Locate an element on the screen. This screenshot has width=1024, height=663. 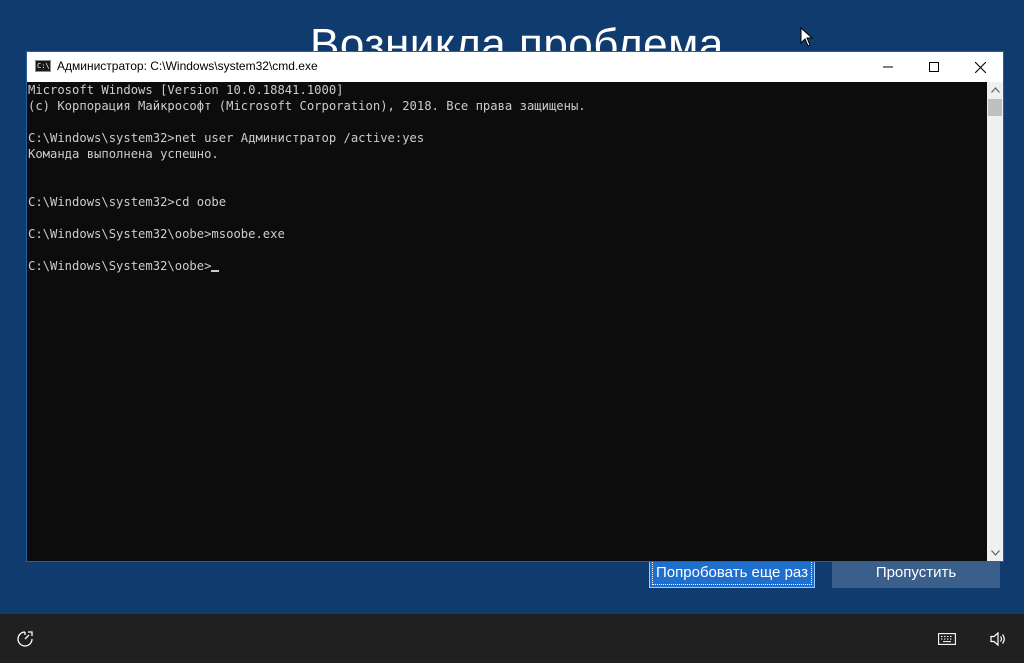
volume-icon is located at coordinates (997, 639).